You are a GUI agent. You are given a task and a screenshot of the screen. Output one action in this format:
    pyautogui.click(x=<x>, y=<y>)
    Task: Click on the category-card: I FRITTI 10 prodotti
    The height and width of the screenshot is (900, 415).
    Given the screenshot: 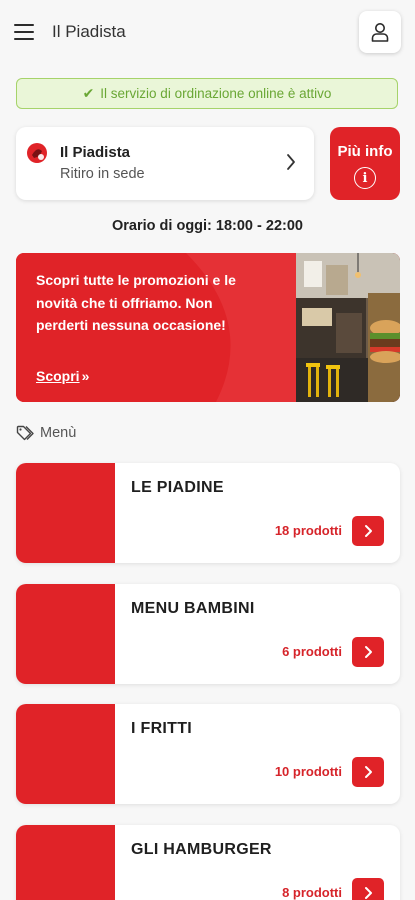 What is the action you would take?
    pyautogui.click(x=208, y=754)
    